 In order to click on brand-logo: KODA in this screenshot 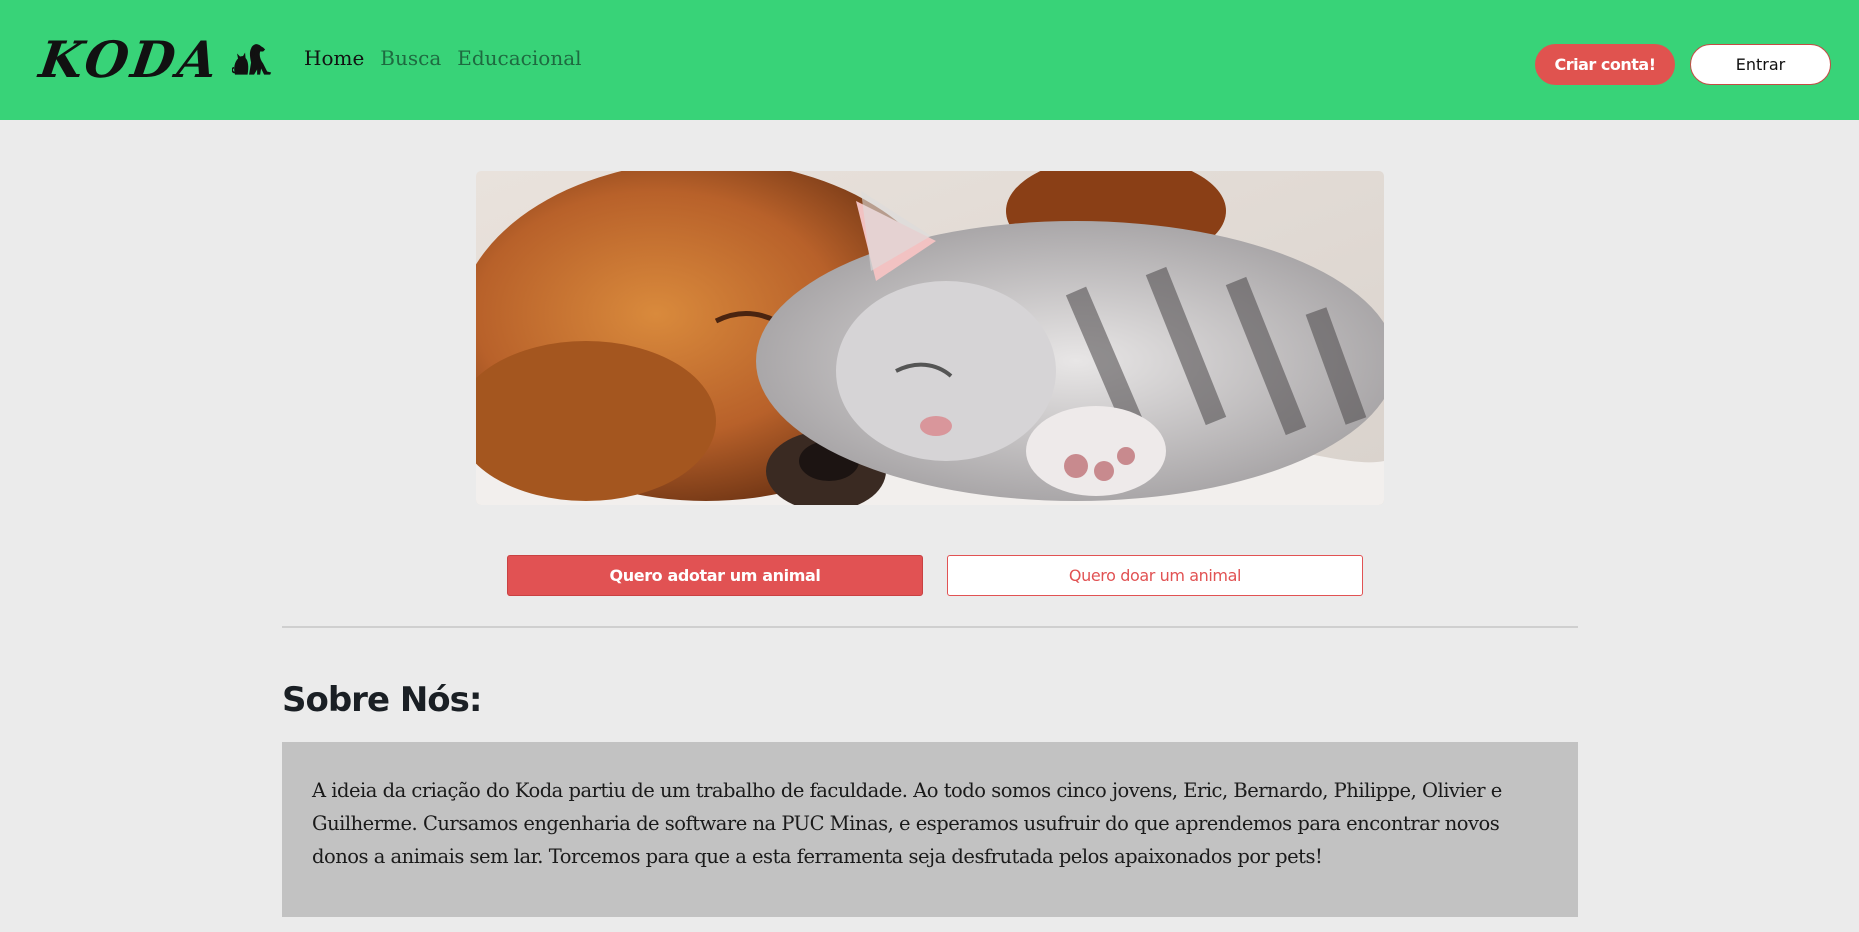, I will do `click(154, 59)`.